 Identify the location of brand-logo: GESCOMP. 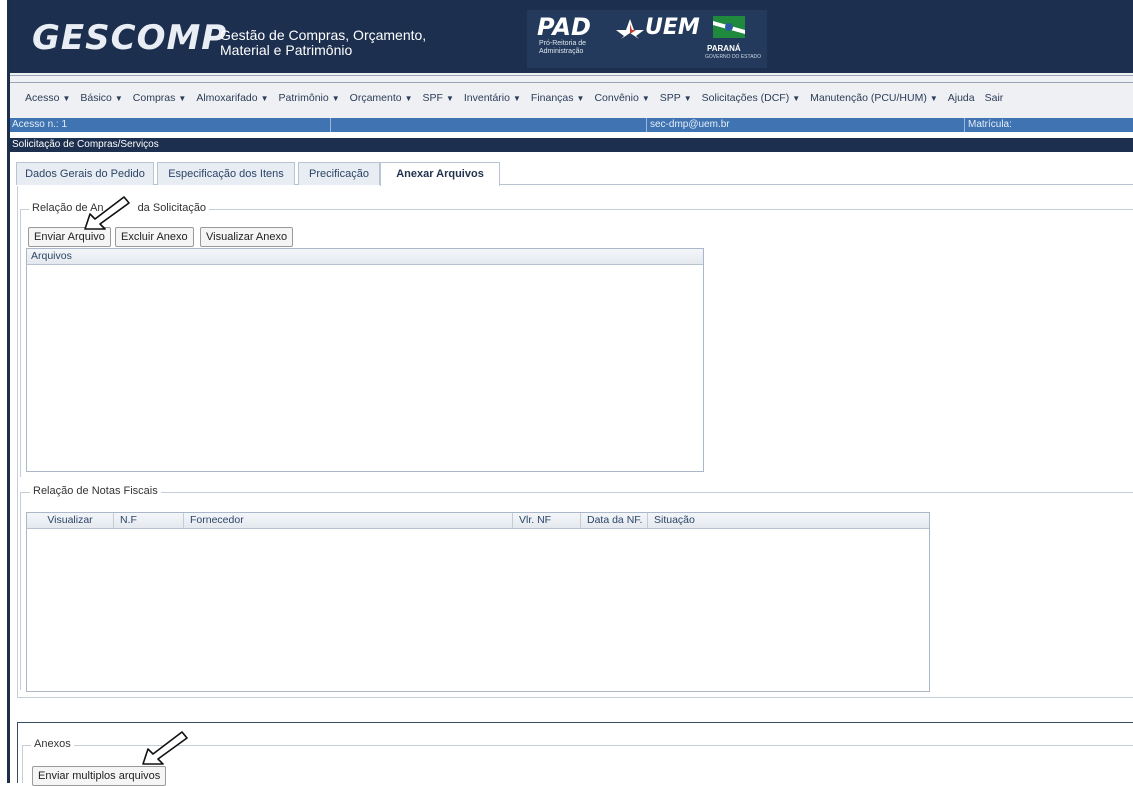
(130, 38).